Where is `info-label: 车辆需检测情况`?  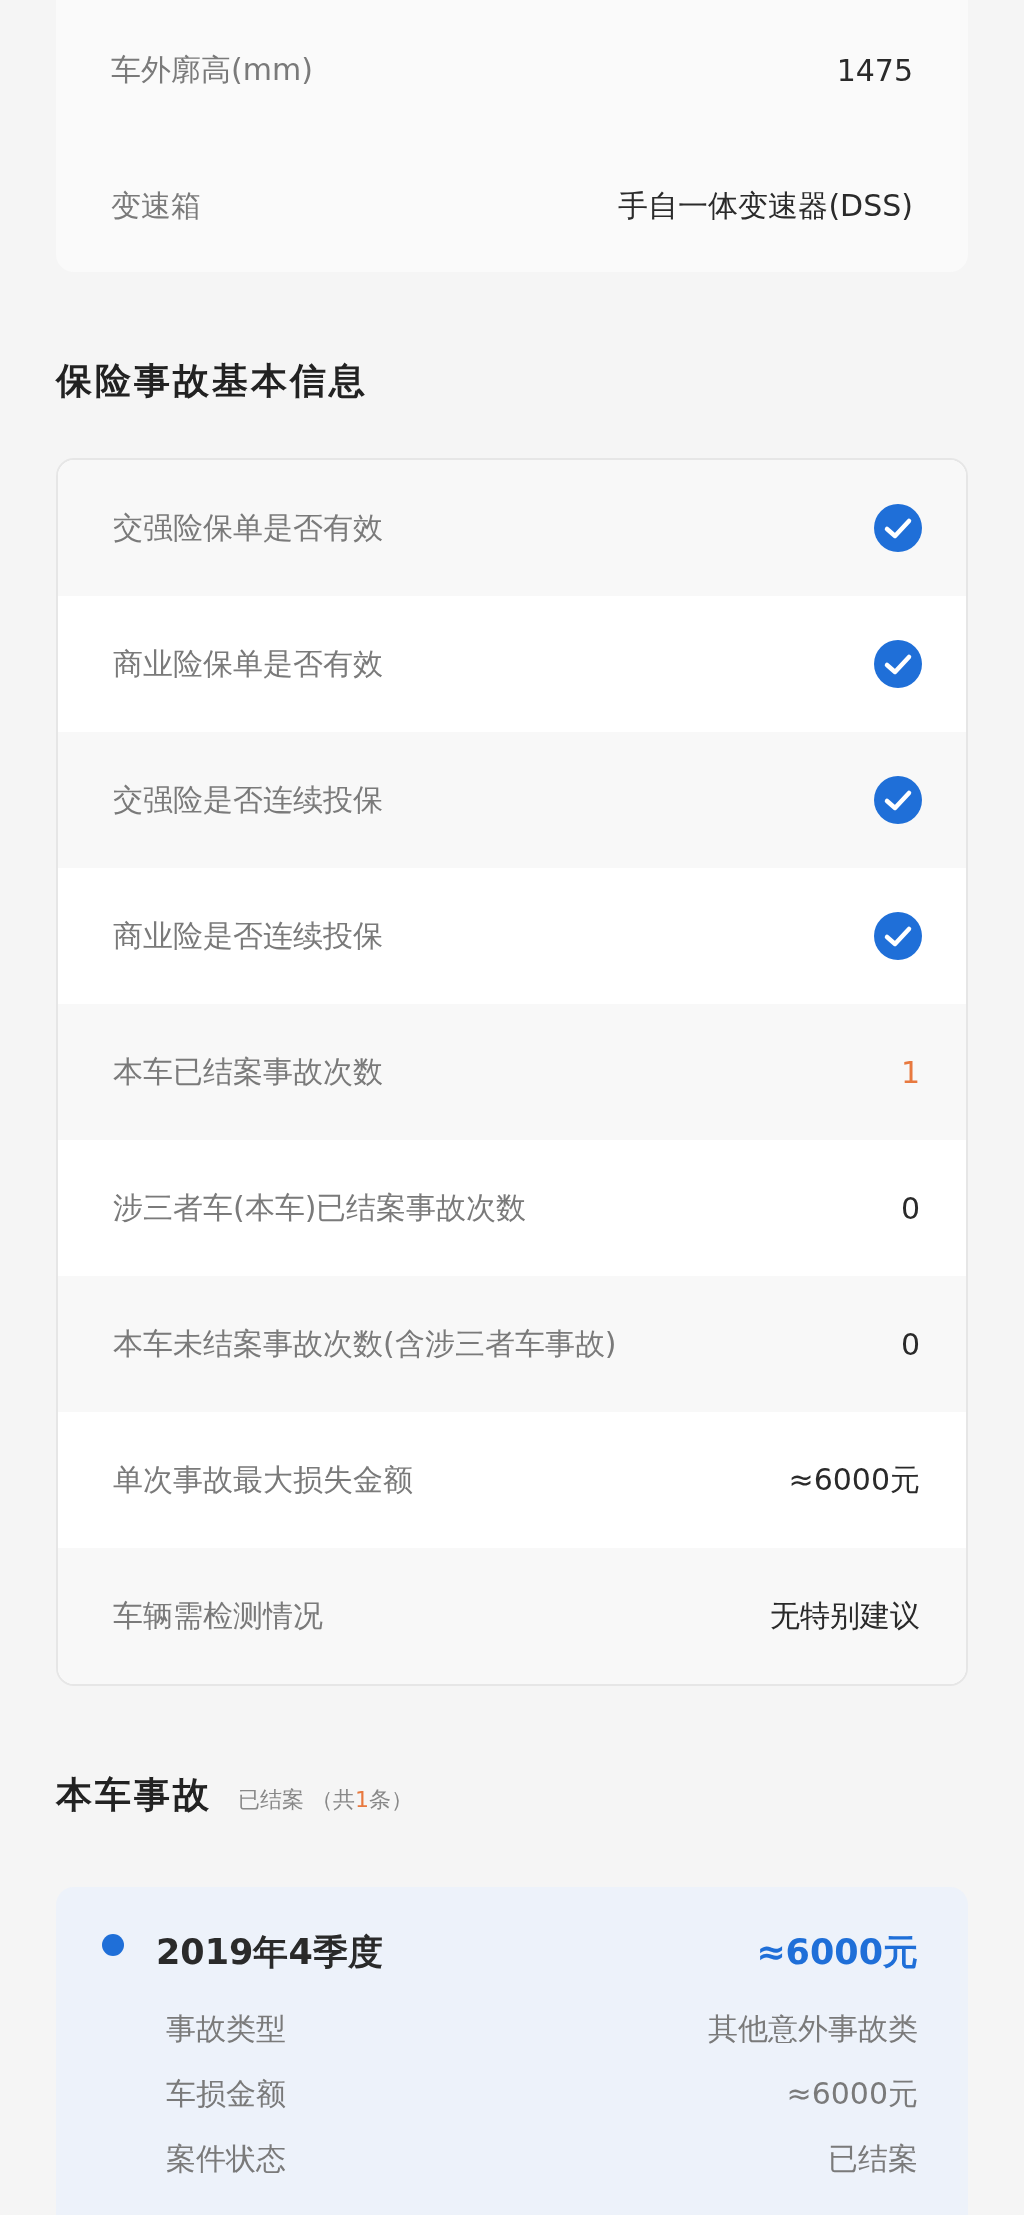 info-label: 车辆需检测情况 is located at coordinates (218, 1615).